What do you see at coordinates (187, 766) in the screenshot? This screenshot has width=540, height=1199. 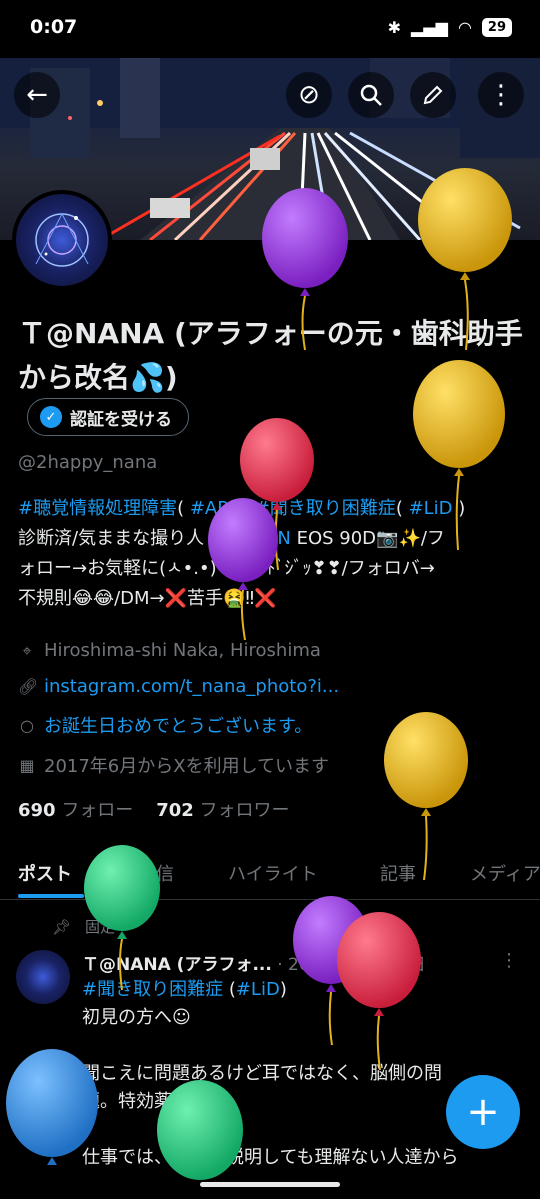 I see `joined-text: 2017年6月からXを利用しています` at bounding box center [187, 766].